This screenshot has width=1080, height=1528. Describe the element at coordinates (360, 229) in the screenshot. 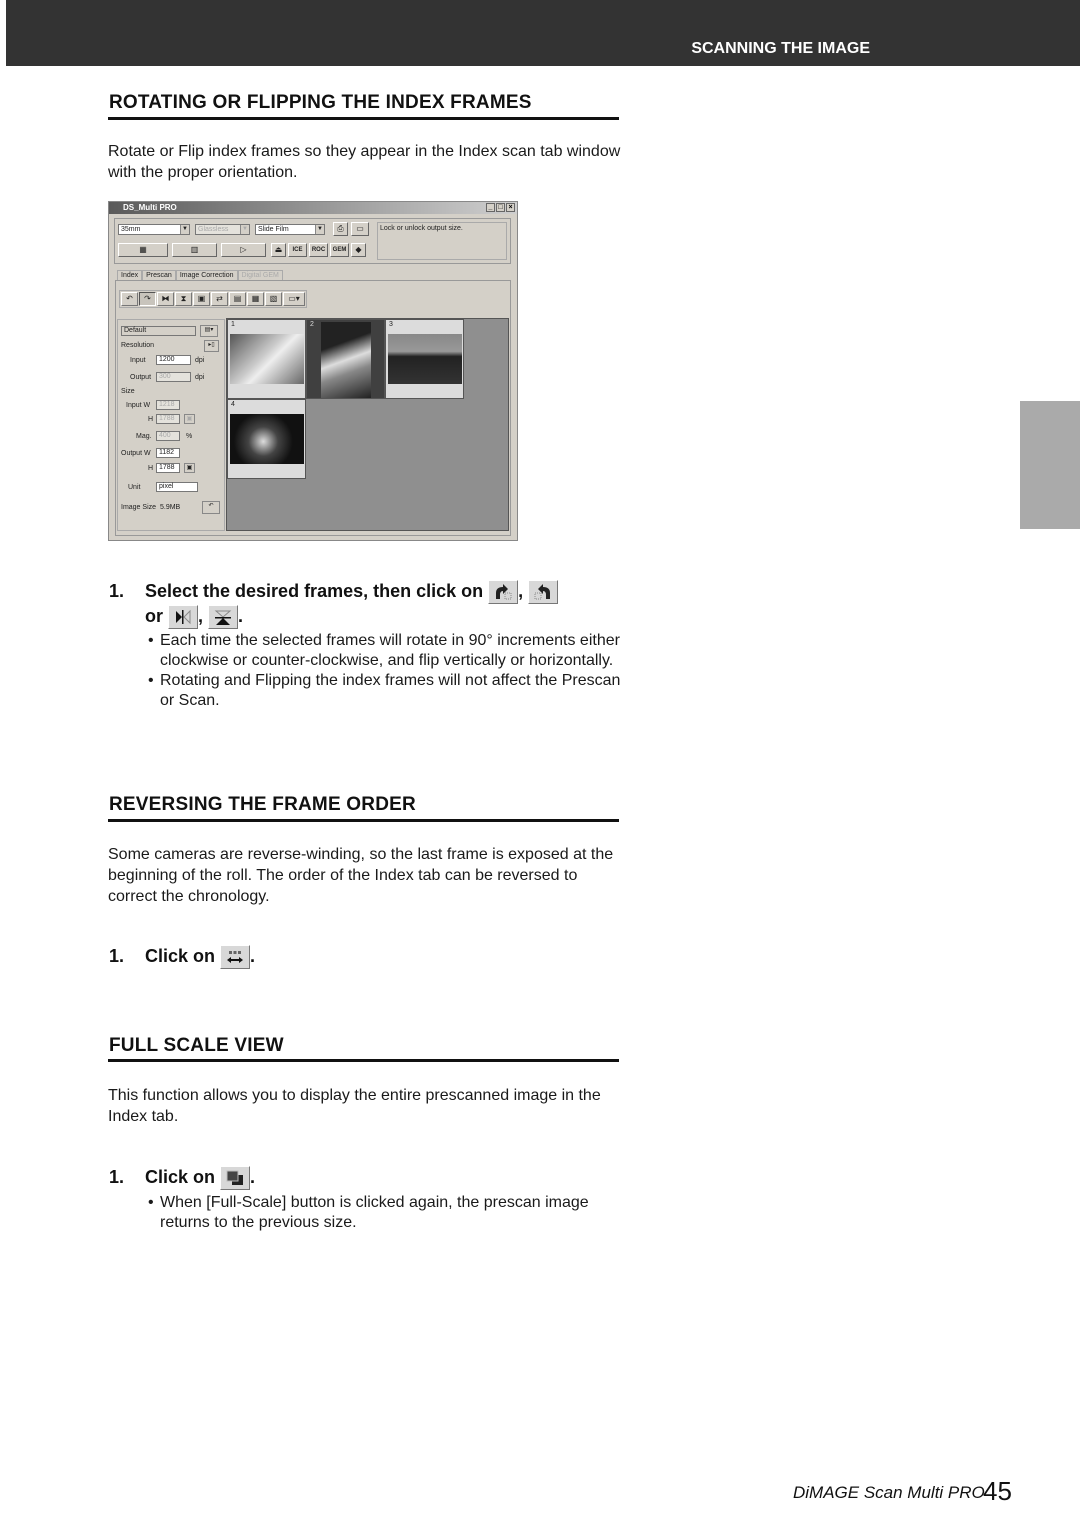

I see `lock-size-button: ▭` at that location.